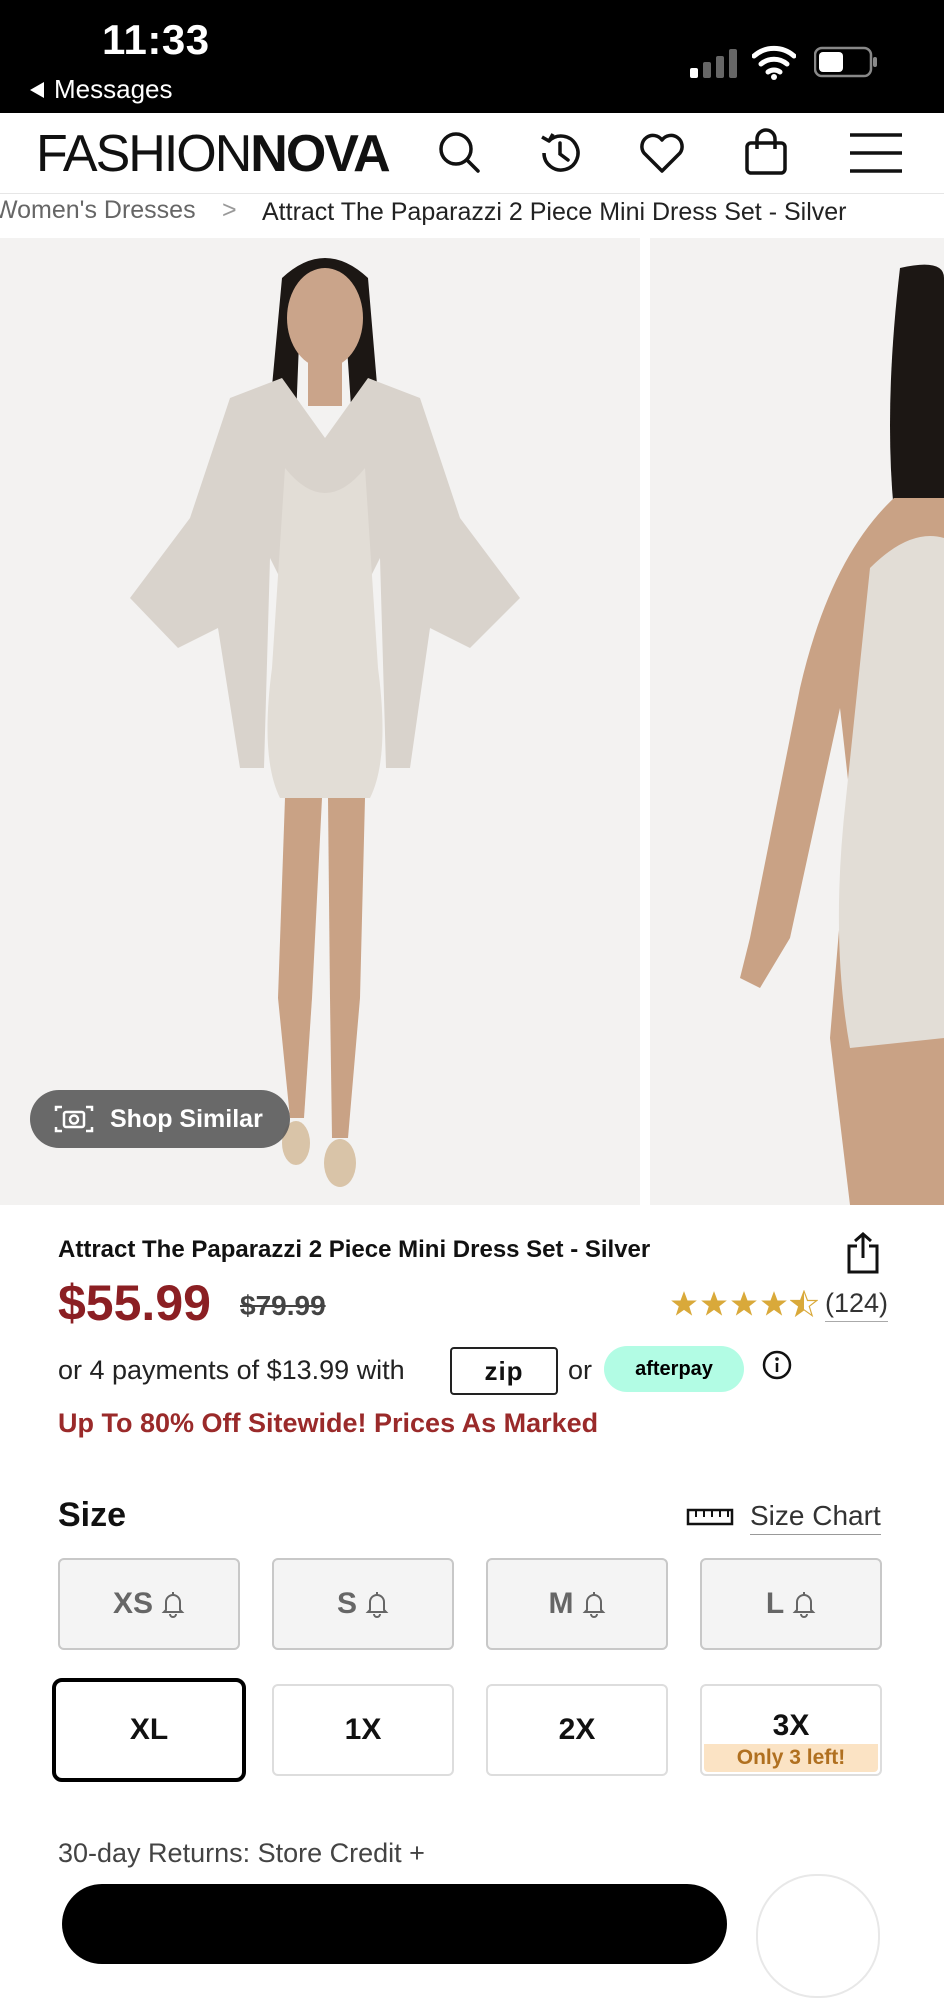 This screenshot has height=1998, width=944. I want to click on heart-icon, so click(662, 153).